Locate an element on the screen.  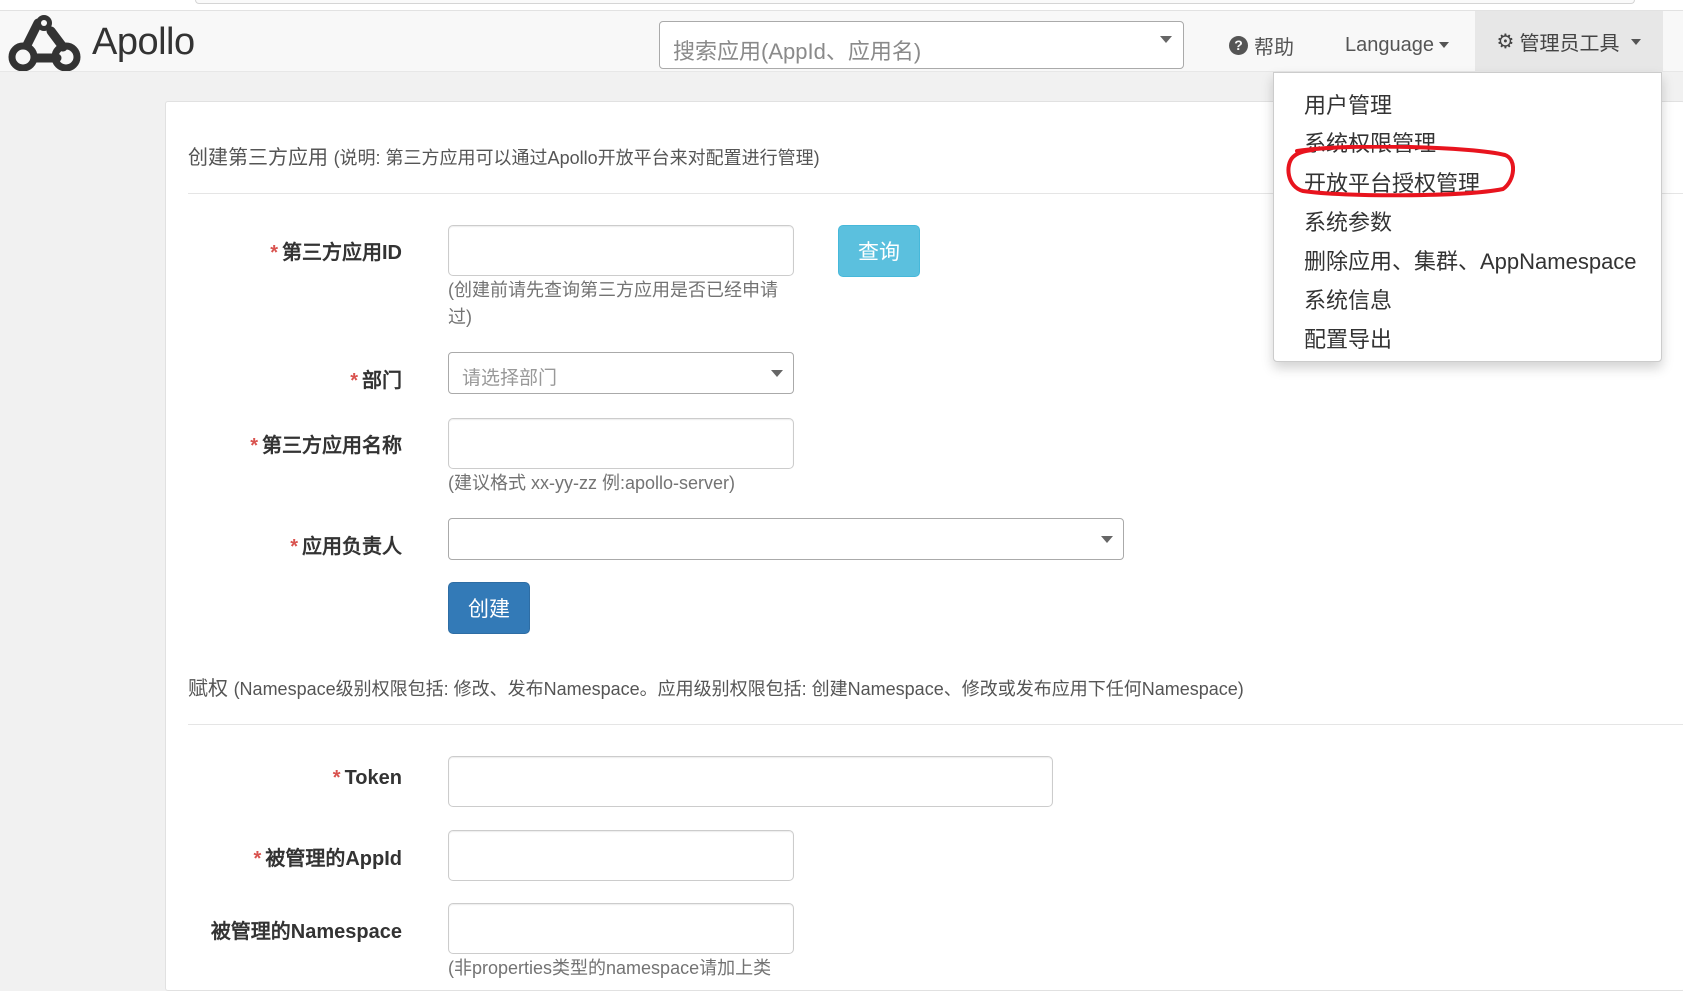
menu-item-delete-app: 删除应用、集群、AppNamespace is located at coordinates (1470, 260).